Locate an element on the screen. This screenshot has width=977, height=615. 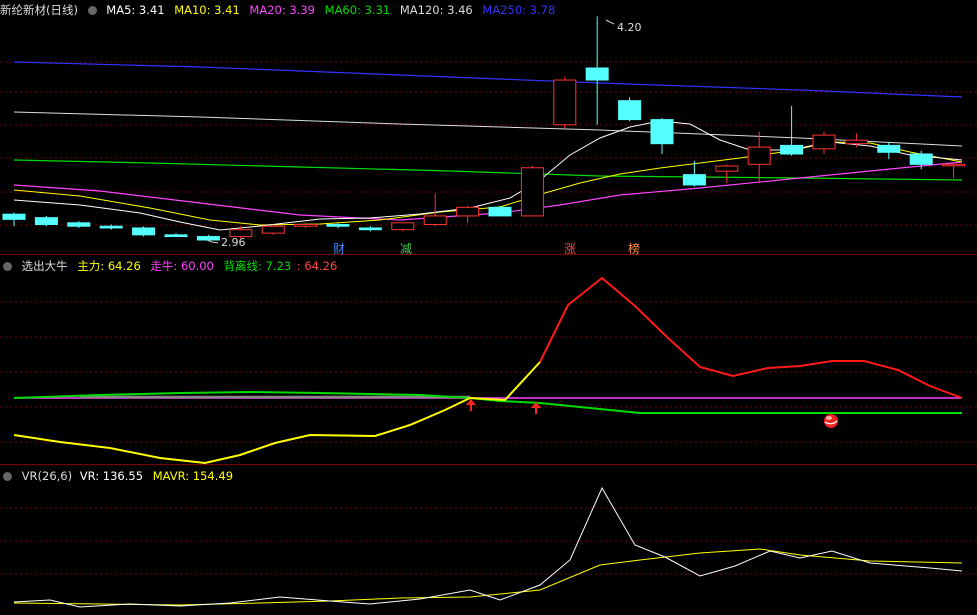
high-annotation: 4.20 is located at coordinates (623, 26).